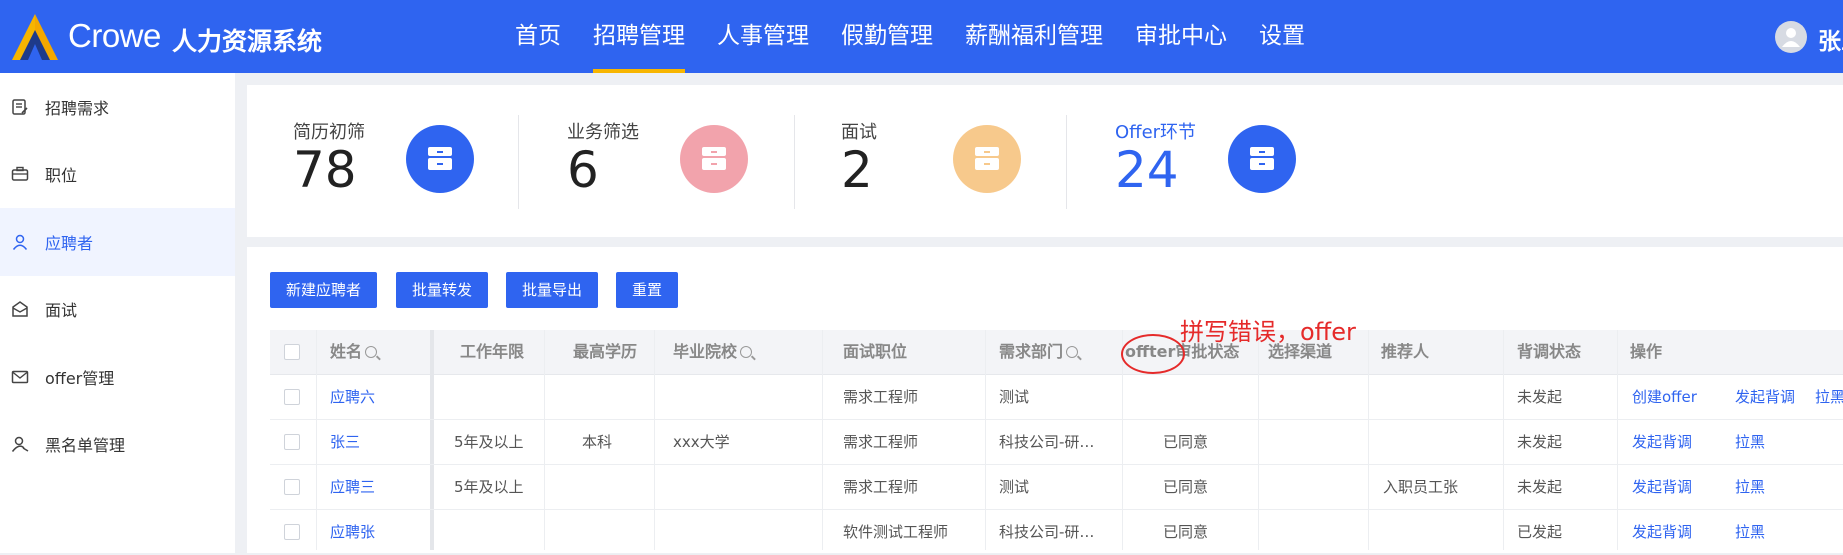 The image size is (1843, 555). What do you see at coordinates (1056, 532) in the screenshot?
I see `table-row: 应聘张 软件测试工程师 科技公司-研… 已同意 已发起 发起背调 拉黑` at bounding box center [1056, 532].